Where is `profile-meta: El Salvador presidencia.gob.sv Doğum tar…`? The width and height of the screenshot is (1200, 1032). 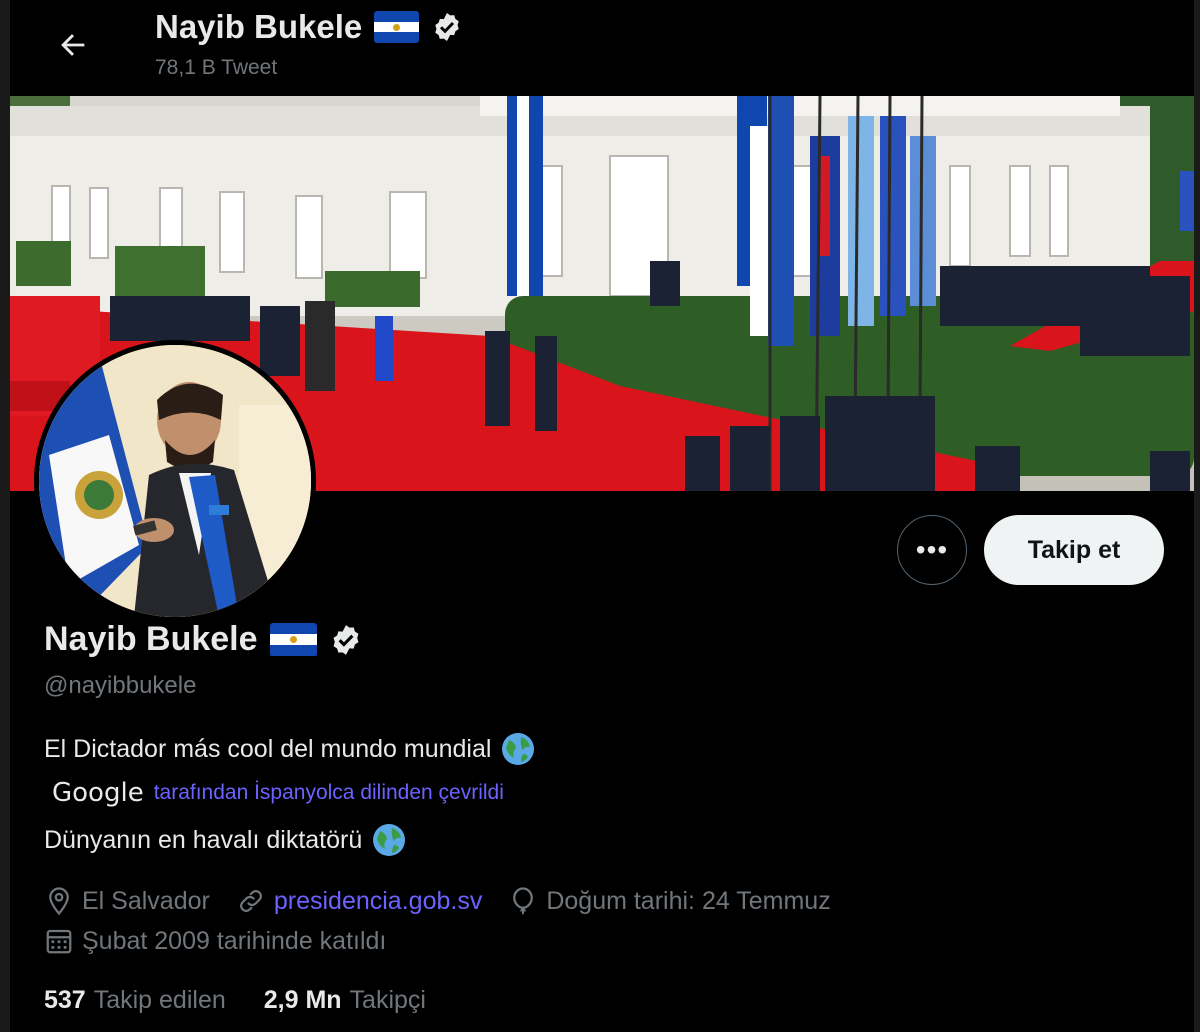
profile-meta: El Salvador presidencia.gob.sv Doğum tar… is located at coordinates (450, 901).